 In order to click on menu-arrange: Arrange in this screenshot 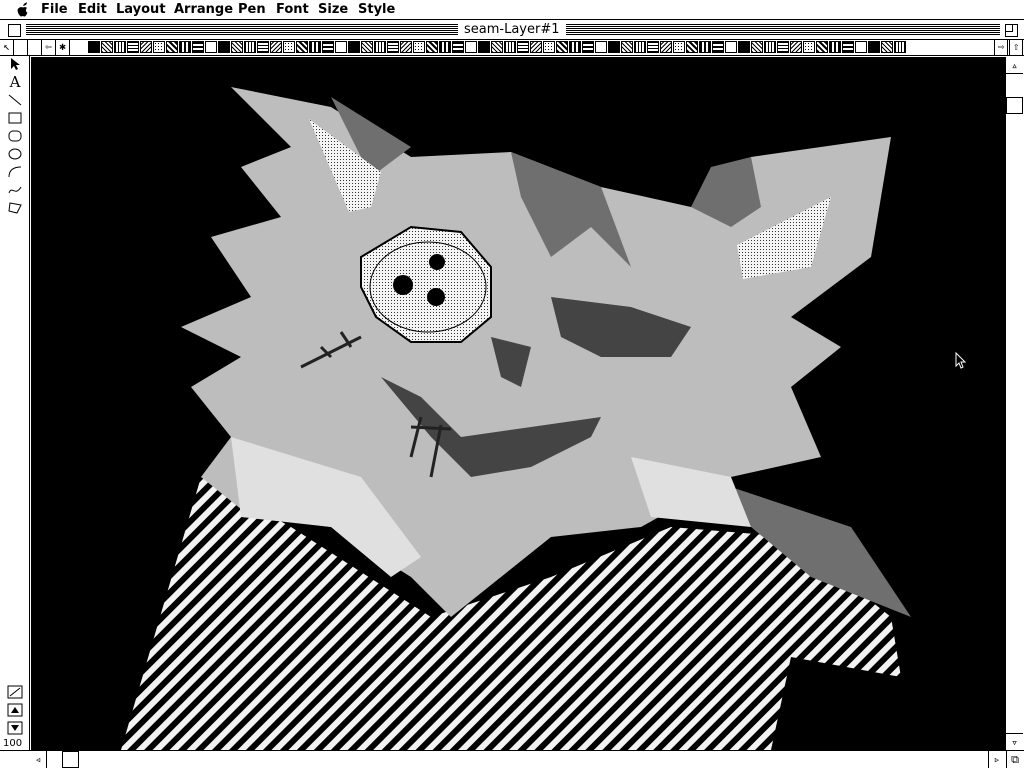, I will do `click(203, 10)`.